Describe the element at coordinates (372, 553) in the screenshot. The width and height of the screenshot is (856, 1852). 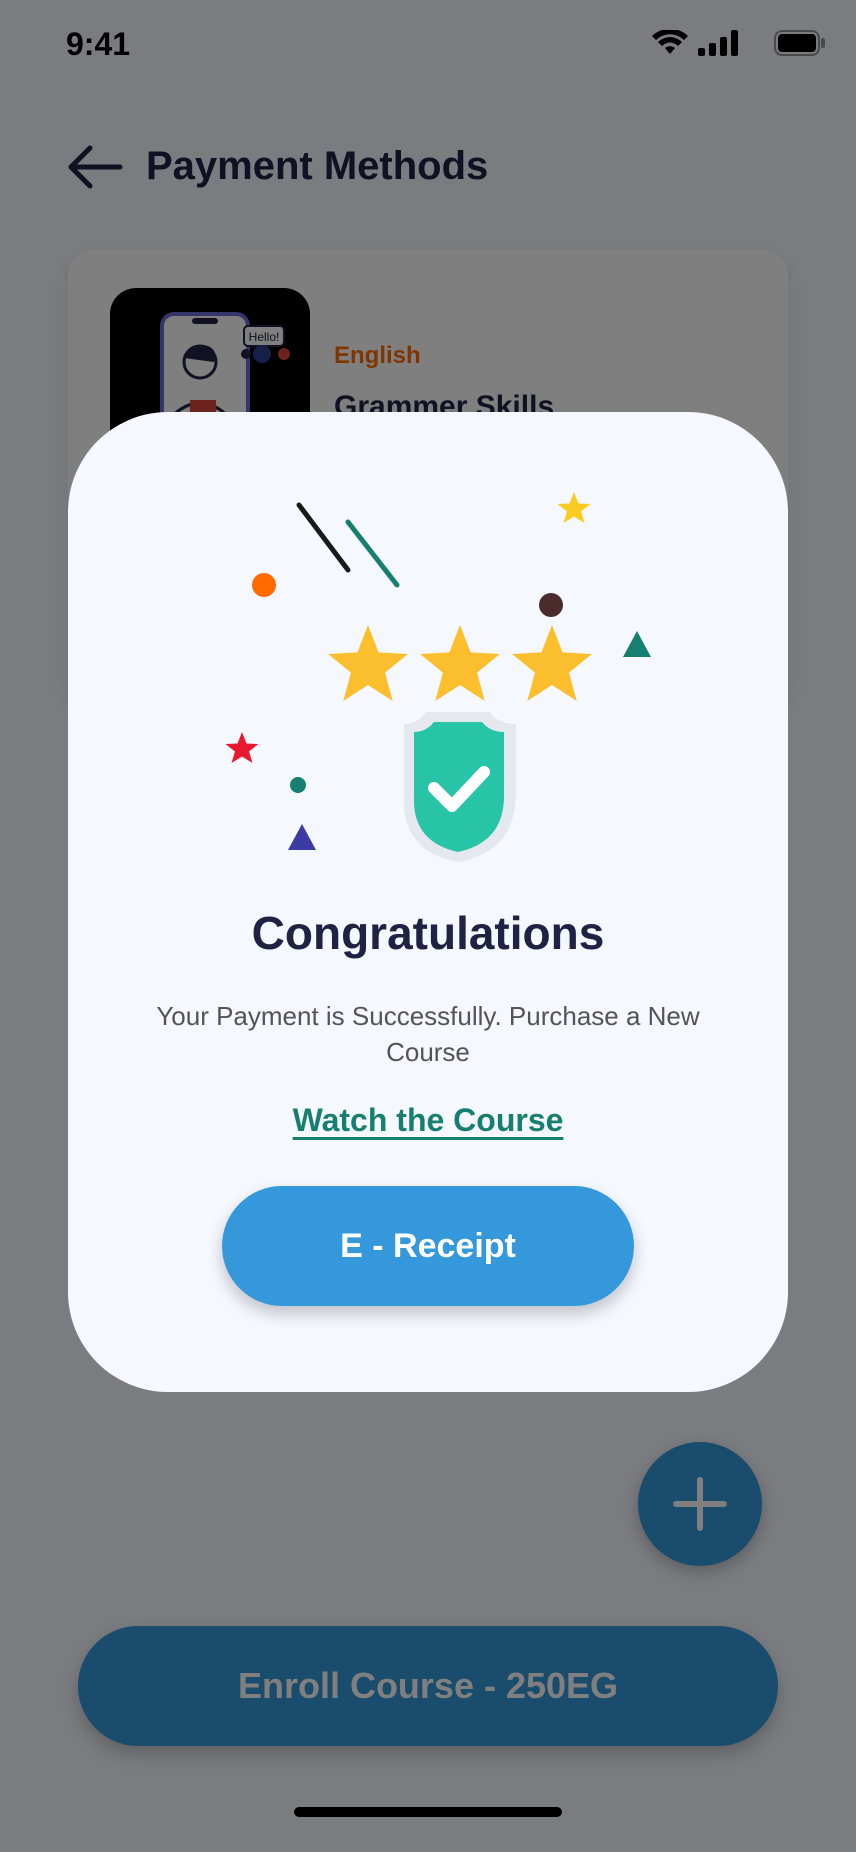
I see `confetti-line-teal` at that location.